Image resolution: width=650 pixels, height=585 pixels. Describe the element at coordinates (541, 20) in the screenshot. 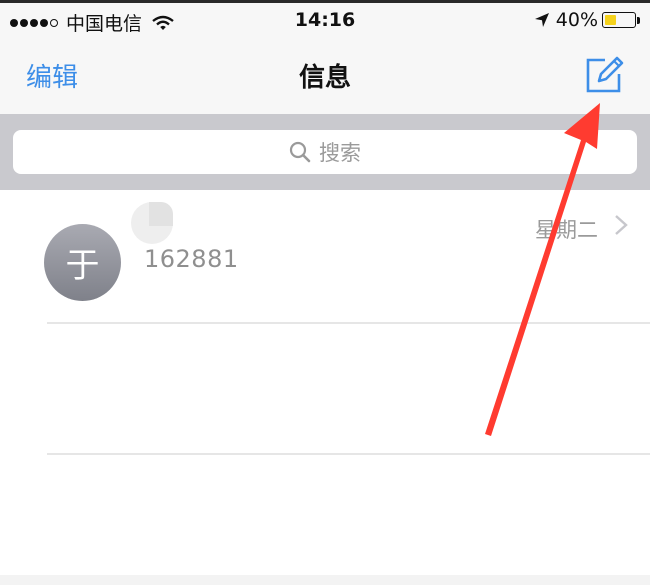

I see `location-arrow-icon` at that location.